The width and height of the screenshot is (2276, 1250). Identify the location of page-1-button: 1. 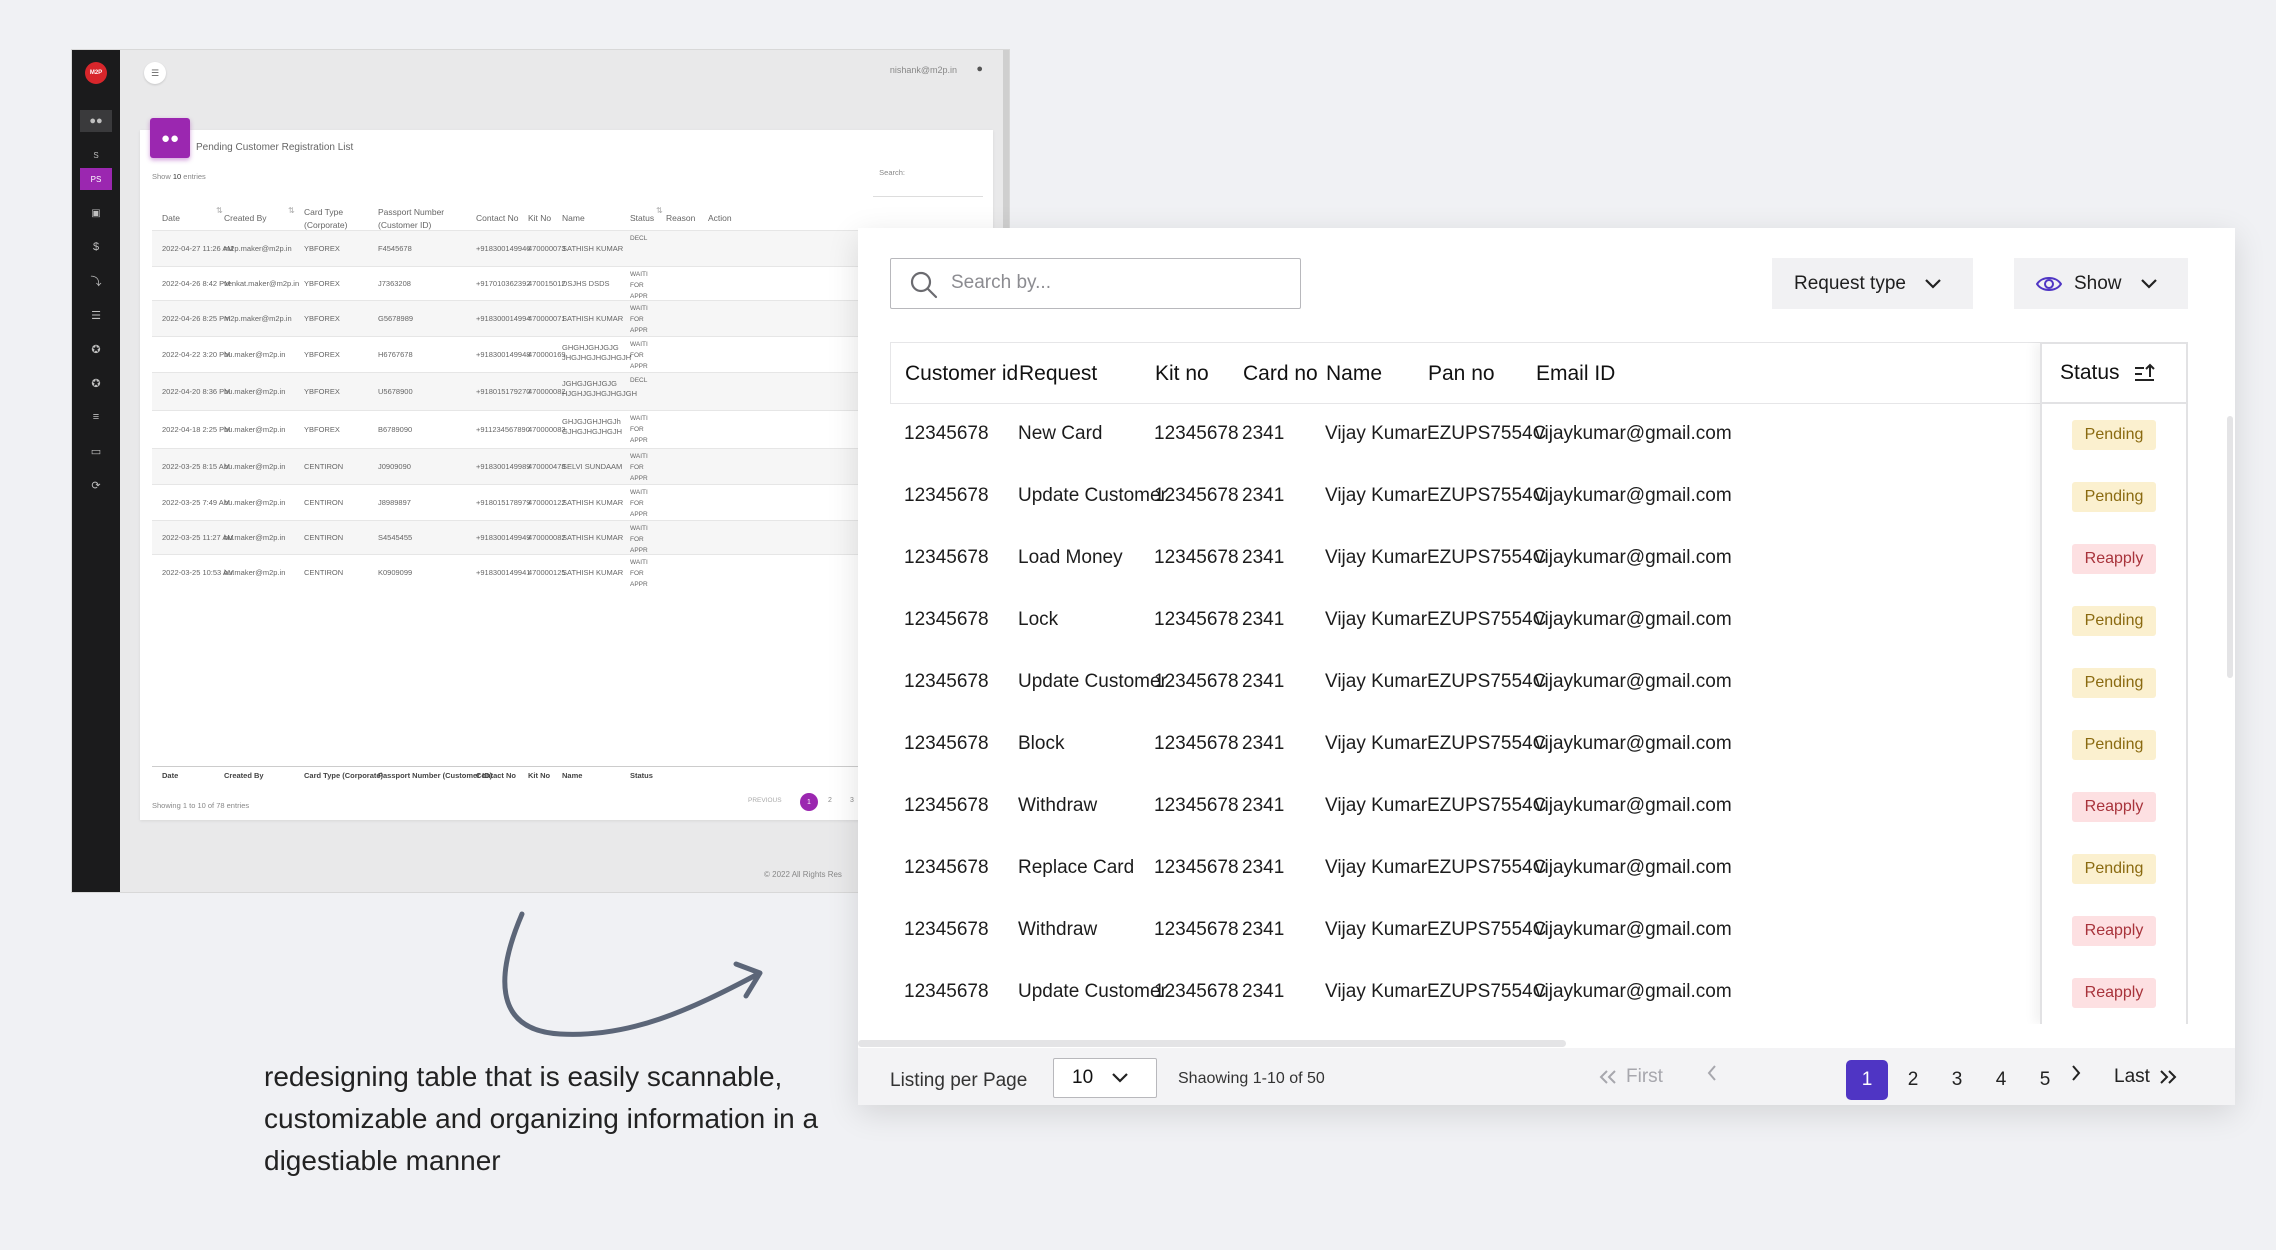
(1867, 1080).